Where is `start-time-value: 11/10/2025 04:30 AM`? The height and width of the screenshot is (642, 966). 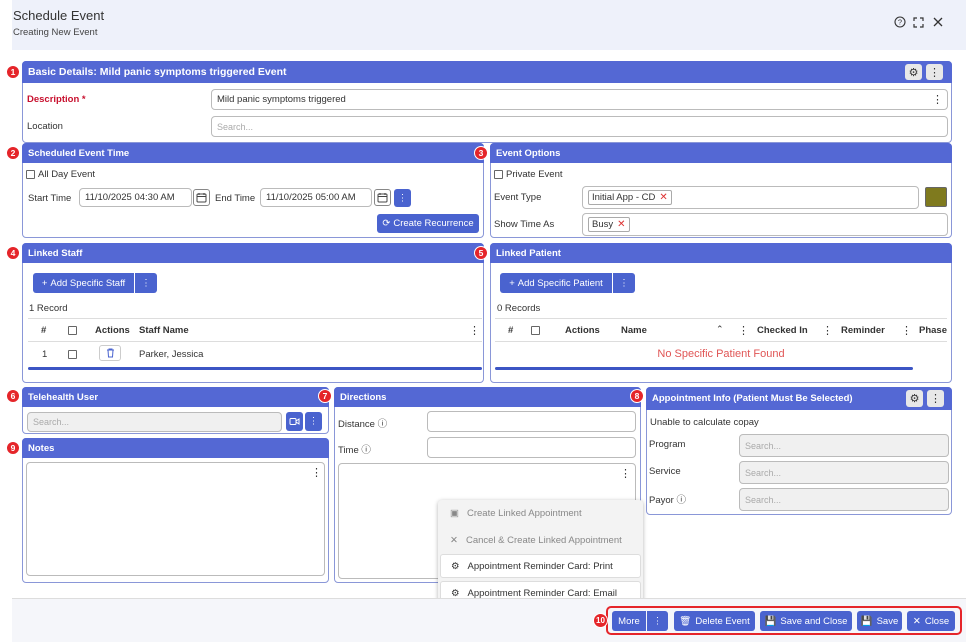
start-time-value: 11/10/2025 04:30 AM is located at coordinates (130, 197).